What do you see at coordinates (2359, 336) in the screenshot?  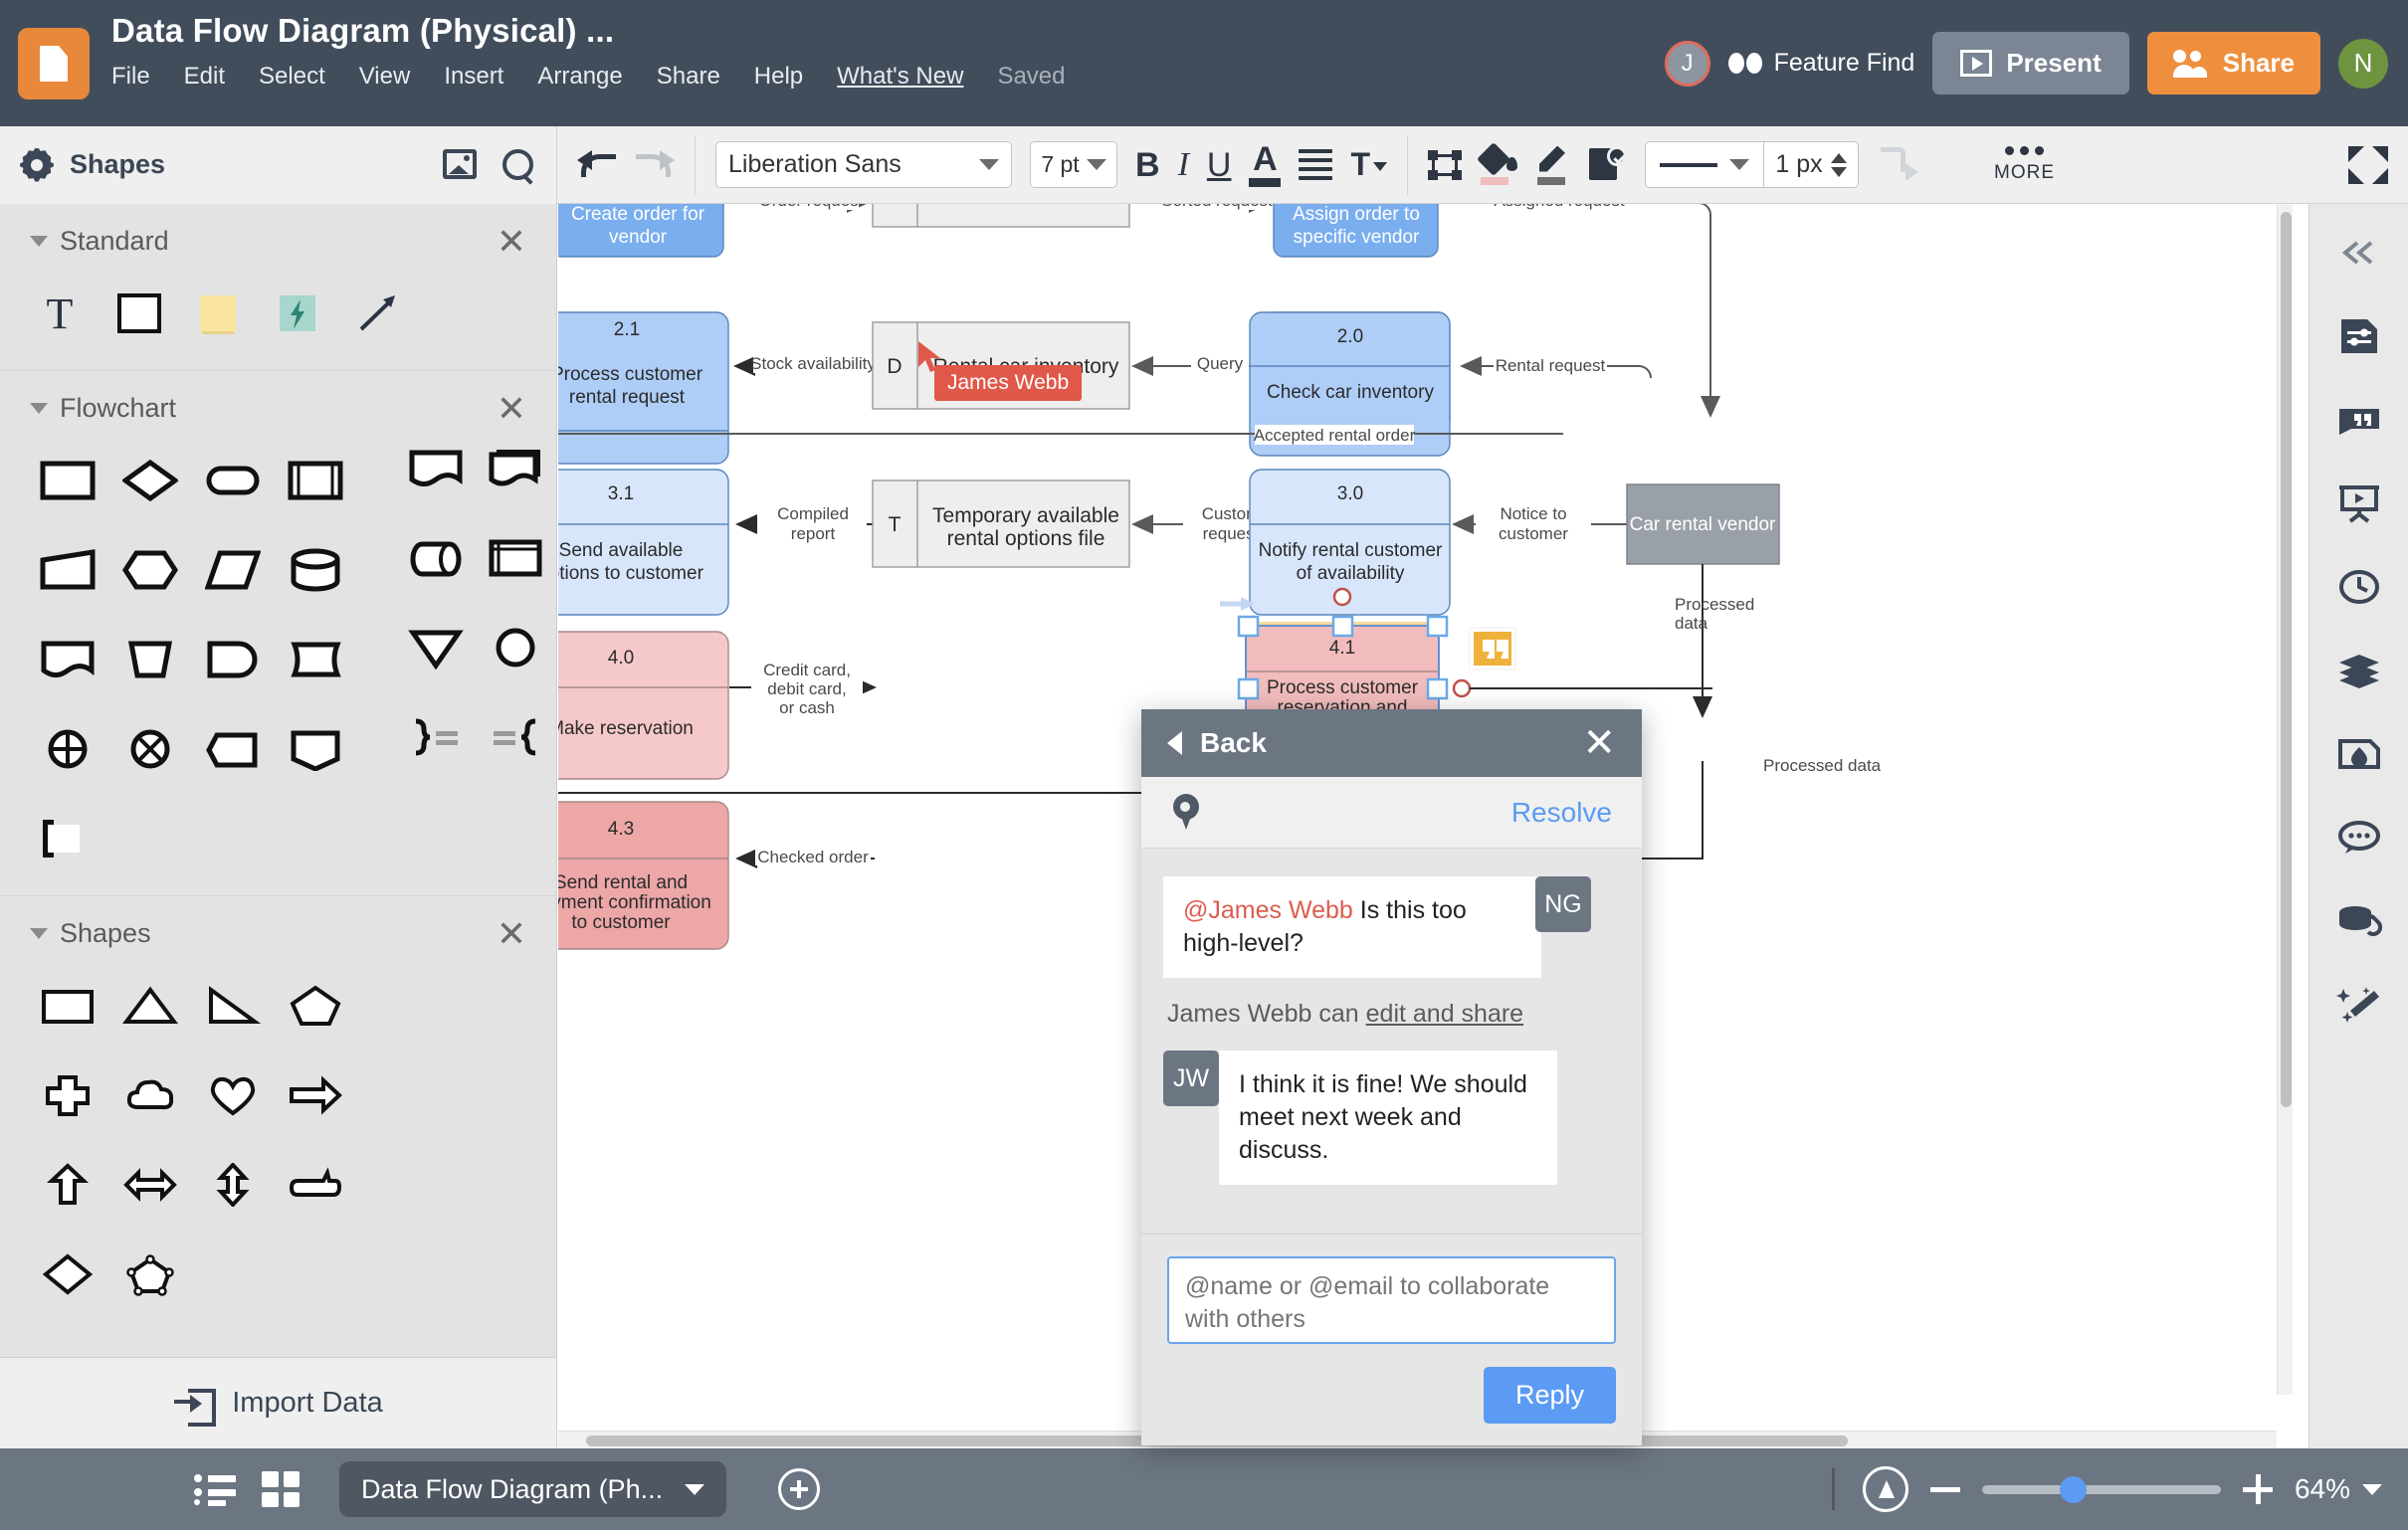 I see `document-properties-icon` at bounding box center [2359, 336].